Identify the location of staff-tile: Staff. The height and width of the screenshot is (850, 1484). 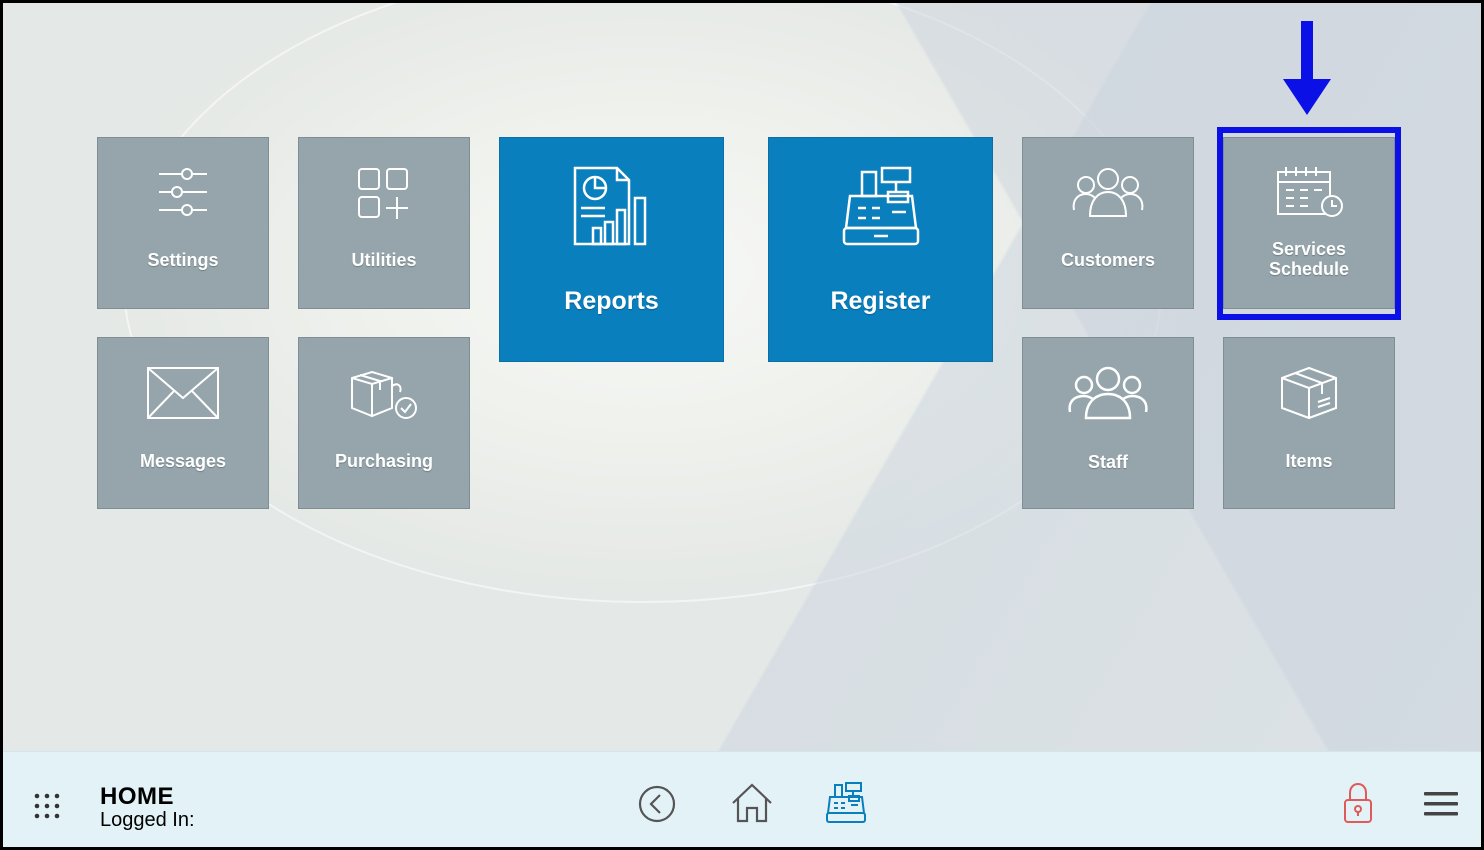
(1108, 423).